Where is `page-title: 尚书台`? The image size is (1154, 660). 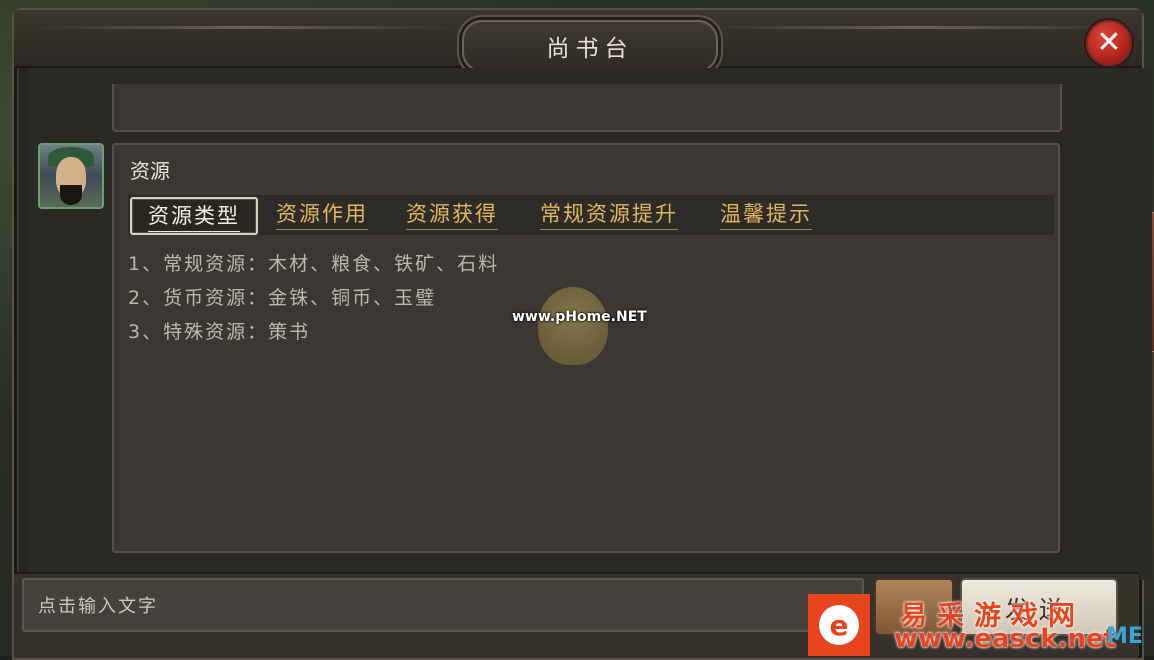 page-title: 尚书台 is located at coordinates (590, 49).